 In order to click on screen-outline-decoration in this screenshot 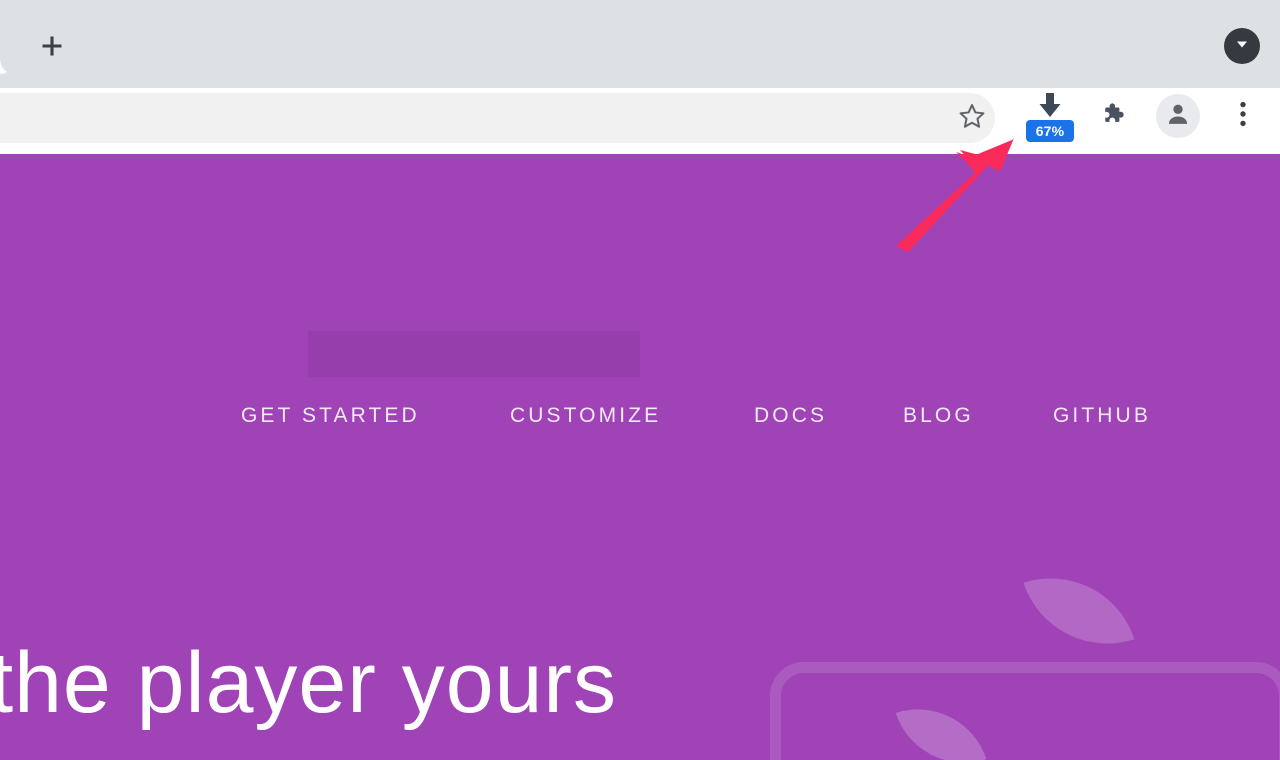, I will do `click(1025, 711)`.